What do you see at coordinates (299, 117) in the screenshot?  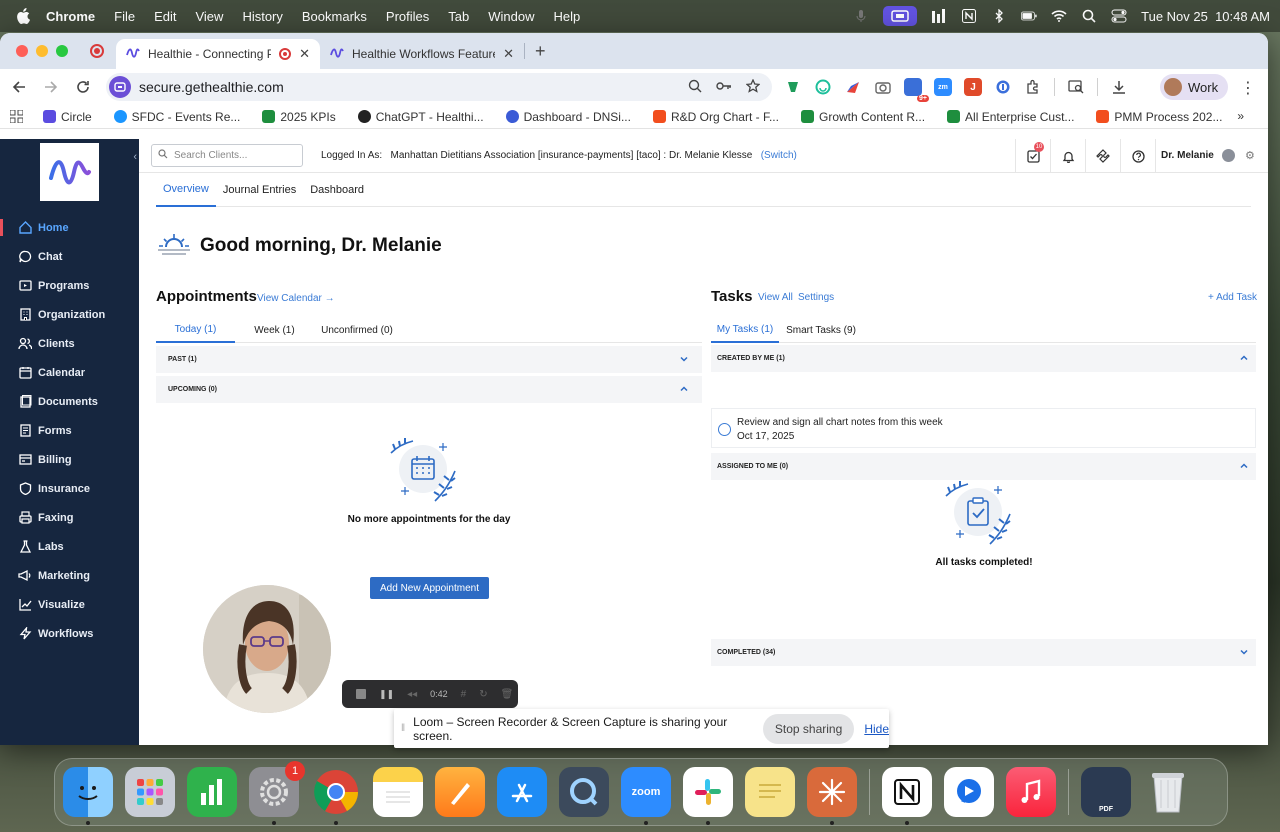 I see `bookmark-item: 2025 KPIs` at bounding box center [299, 117].